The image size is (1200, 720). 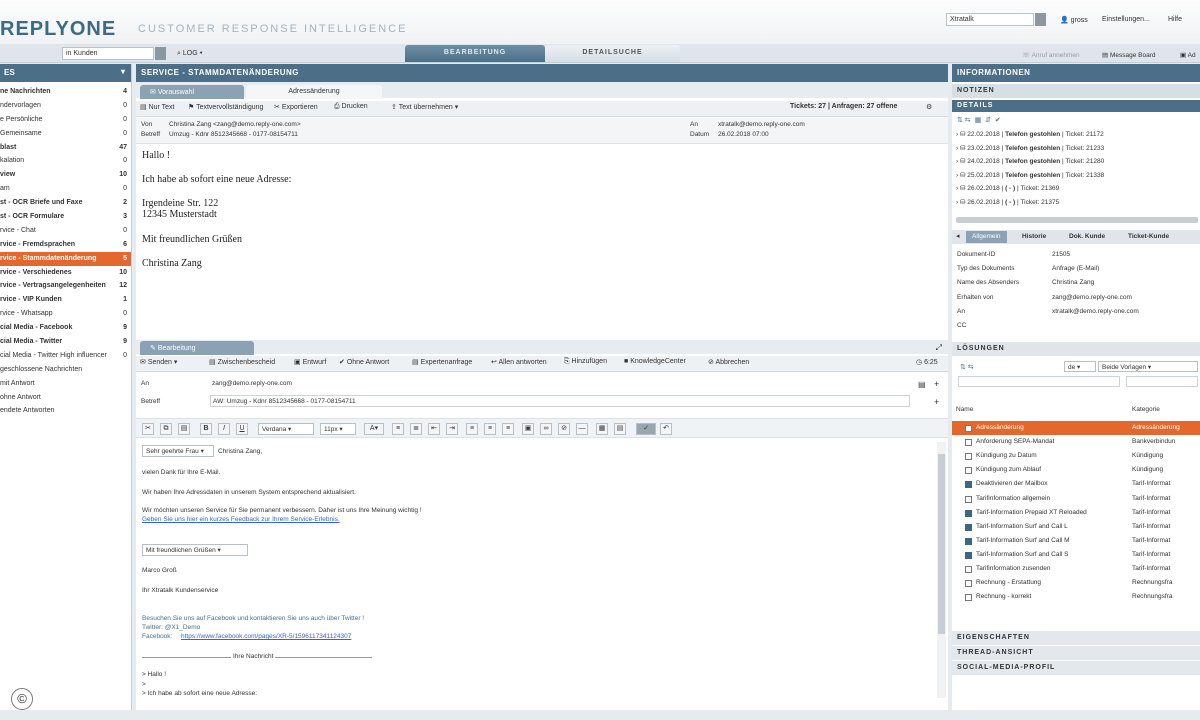 I want to click on interim-button: ▤ Zwischenbescheid, so click(x=242, y=362).